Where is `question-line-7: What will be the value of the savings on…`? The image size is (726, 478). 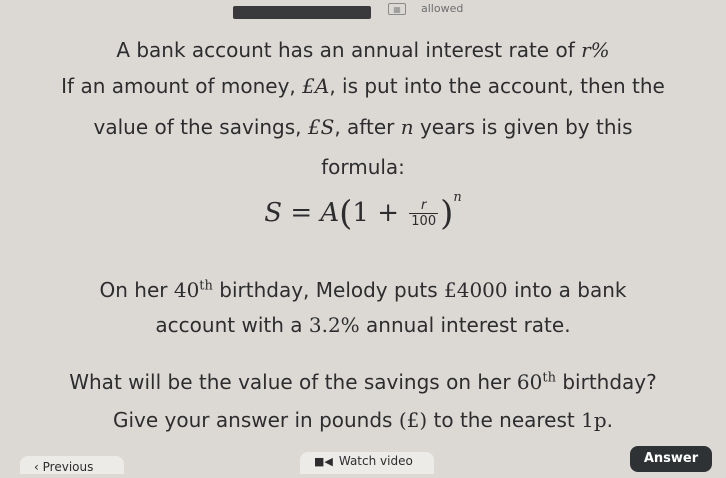 question-line-7: What will be the value of the savings on… is located at coordinates (363, 382).